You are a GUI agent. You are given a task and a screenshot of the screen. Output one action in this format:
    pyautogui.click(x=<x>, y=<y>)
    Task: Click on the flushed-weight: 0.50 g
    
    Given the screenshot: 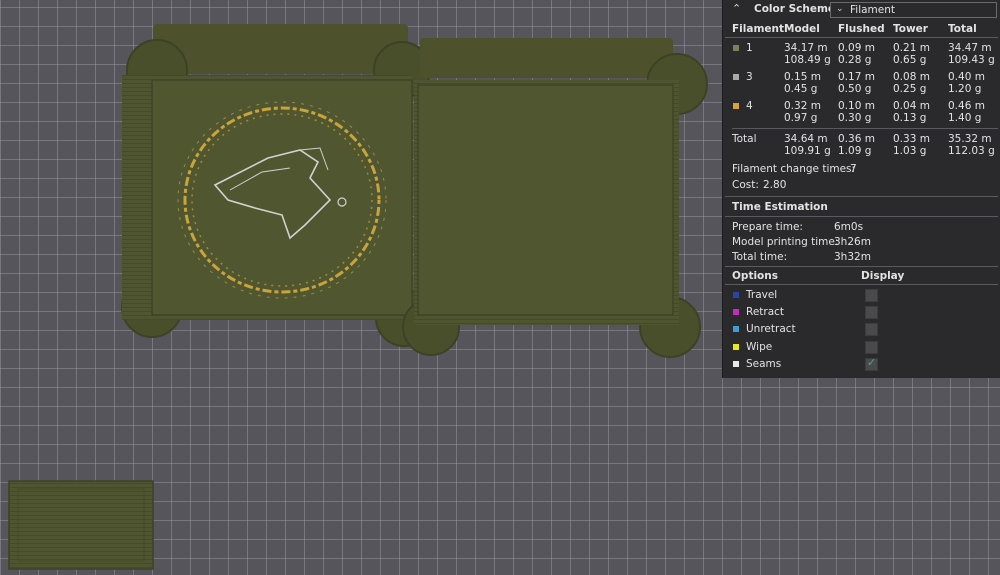 What is the action you would take?
    pyautogui.click(x=855, y=89)
    